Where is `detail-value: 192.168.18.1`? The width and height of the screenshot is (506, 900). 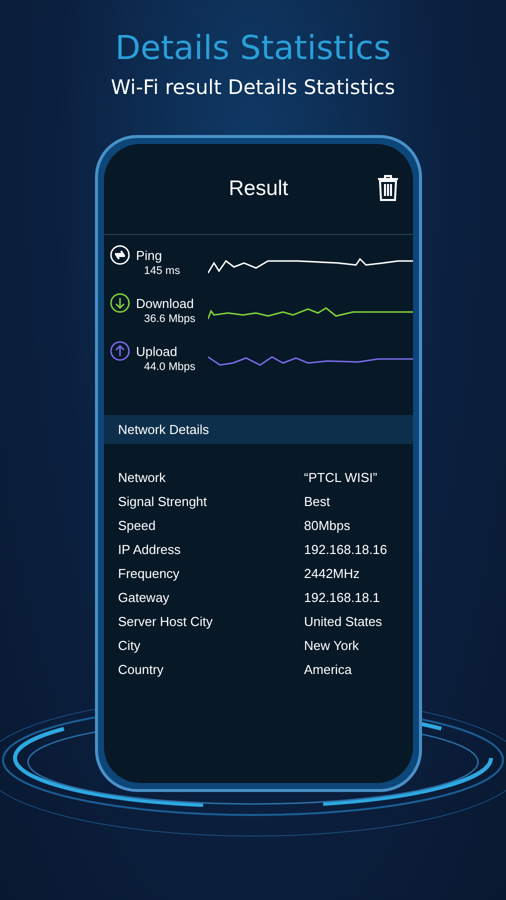 detail-value: 192.168.18.1 is located at coordinates (342, 597).